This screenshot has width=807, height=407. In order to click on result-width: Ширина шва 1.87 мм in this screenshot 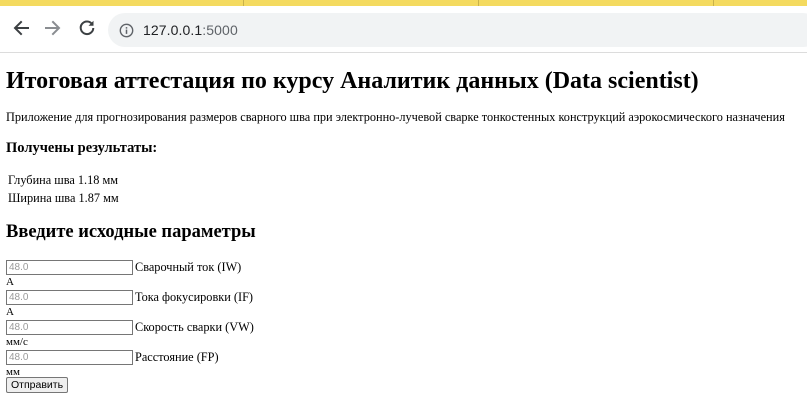, I will do `click(63, 198)`.